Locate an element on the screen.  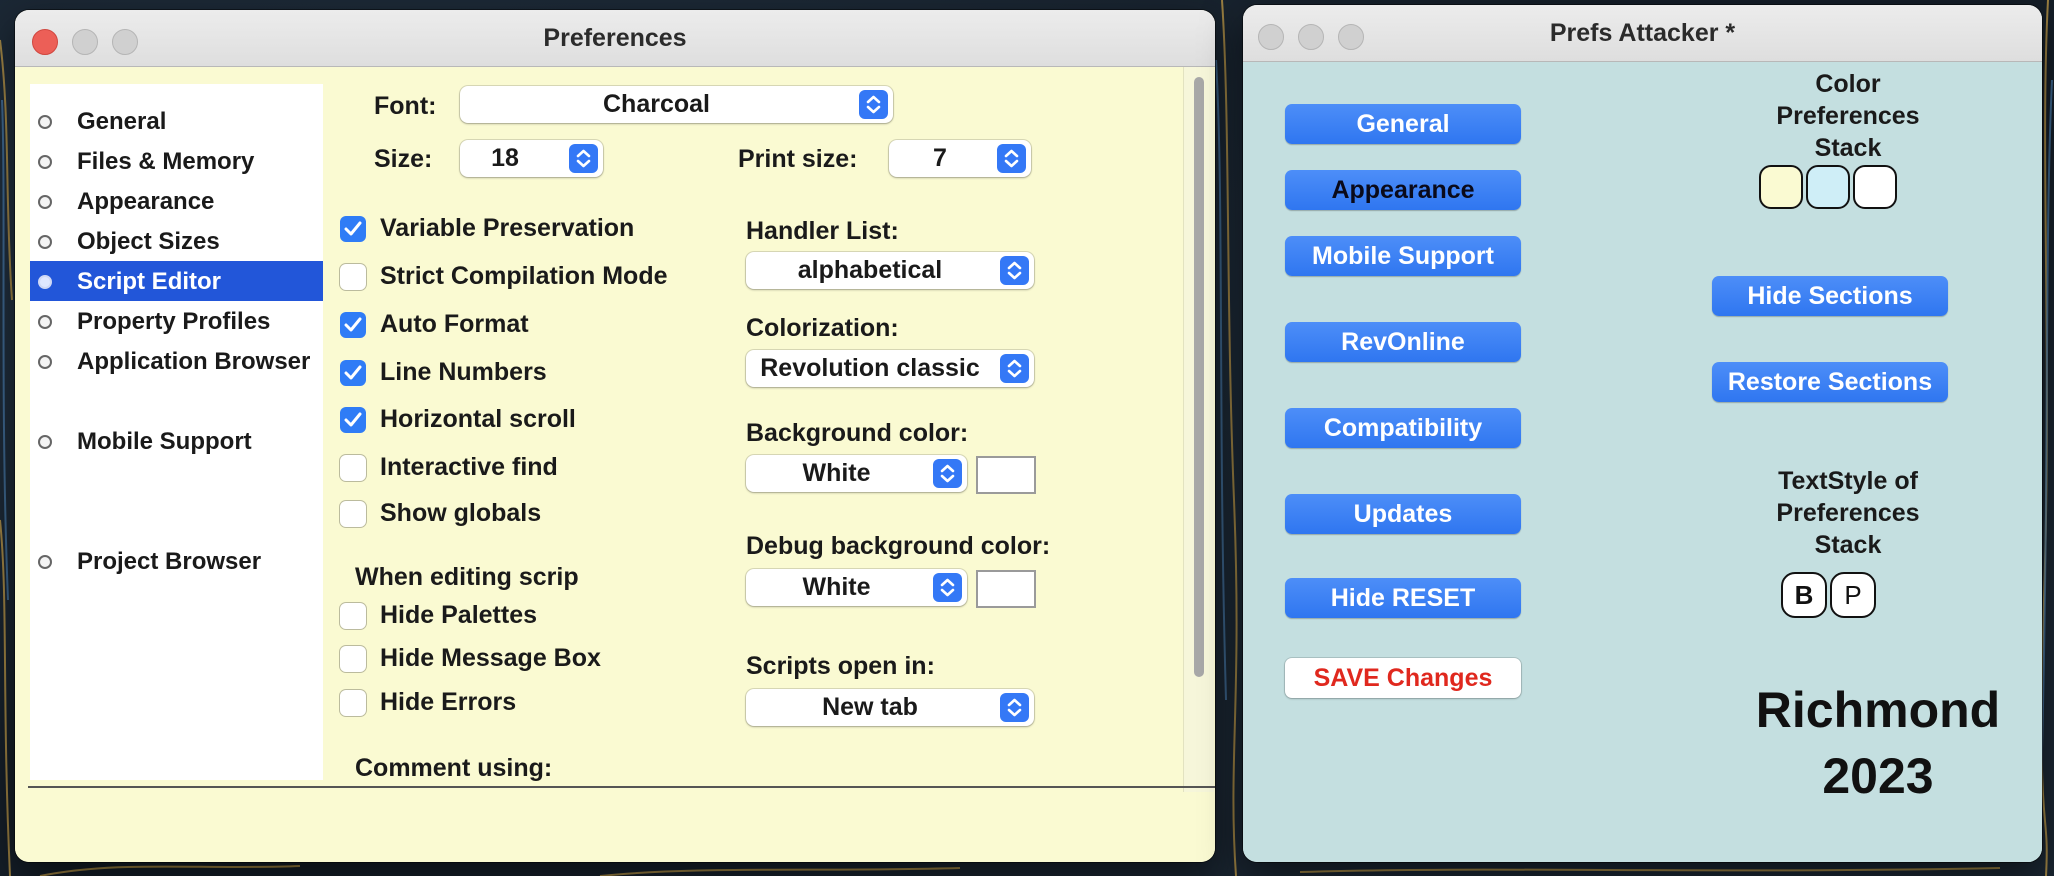
scripts-open-label: Scripts open in: is located at coordinates (840, 666).